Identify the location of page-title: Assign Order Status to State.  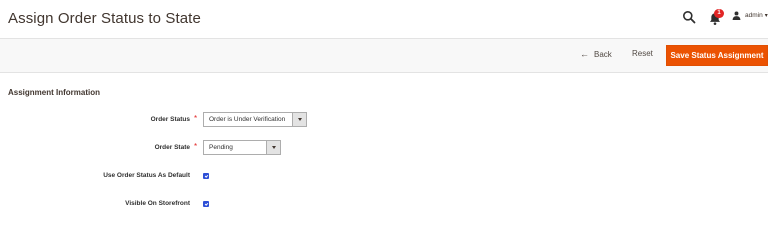
(104, 18).